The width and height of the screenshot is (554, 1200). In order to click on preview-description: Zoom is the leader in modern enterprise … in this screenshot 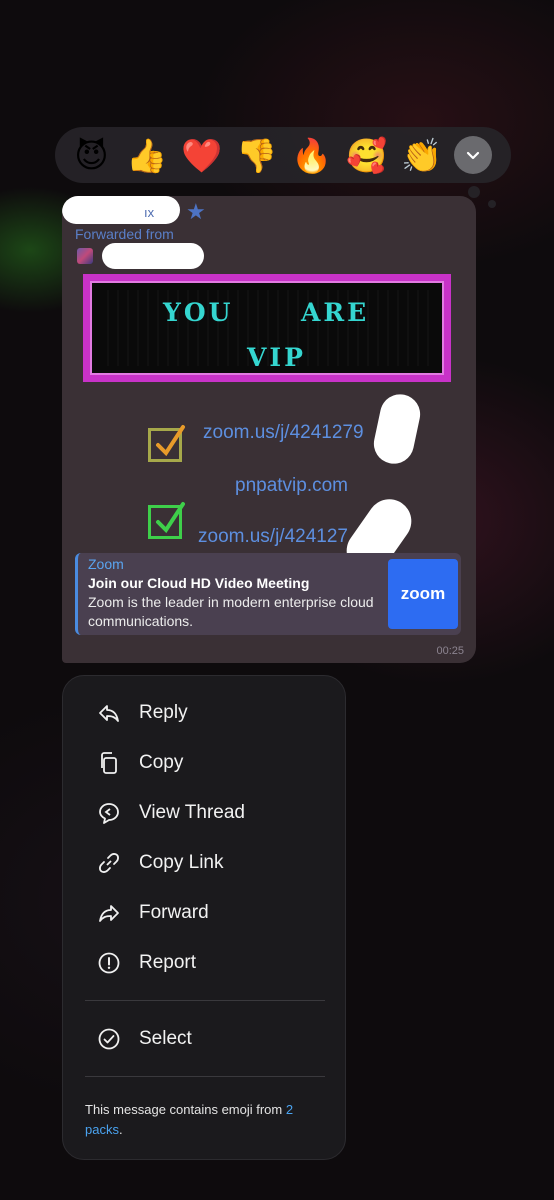, I will do `click(231, 611)`.